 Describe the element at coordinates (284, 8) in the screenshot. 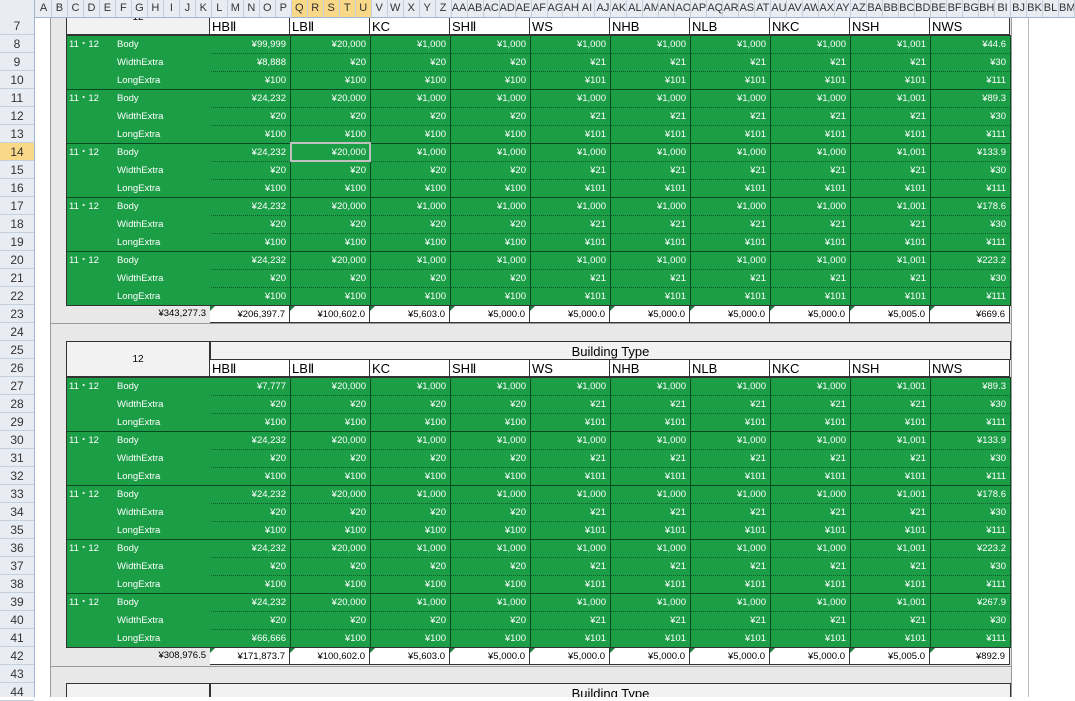

I see `column-header-p: P` at that location.